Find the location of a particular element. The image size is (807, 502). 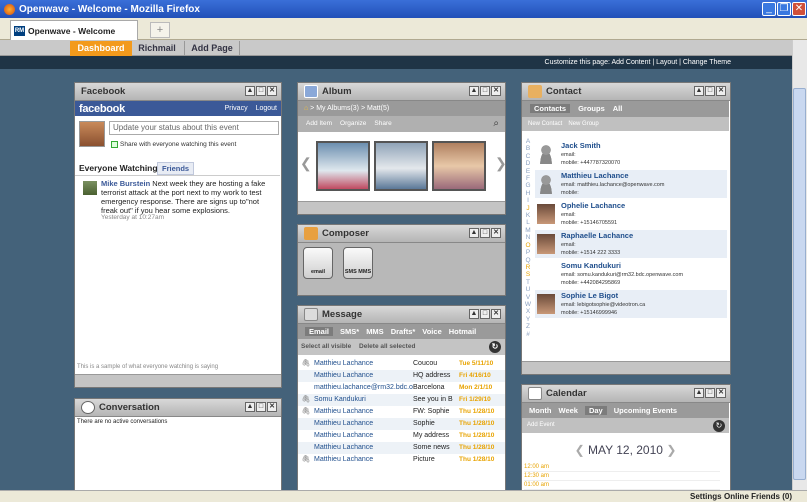

message-sender: Somu Kandukuri is located at coordinates (363, 400).